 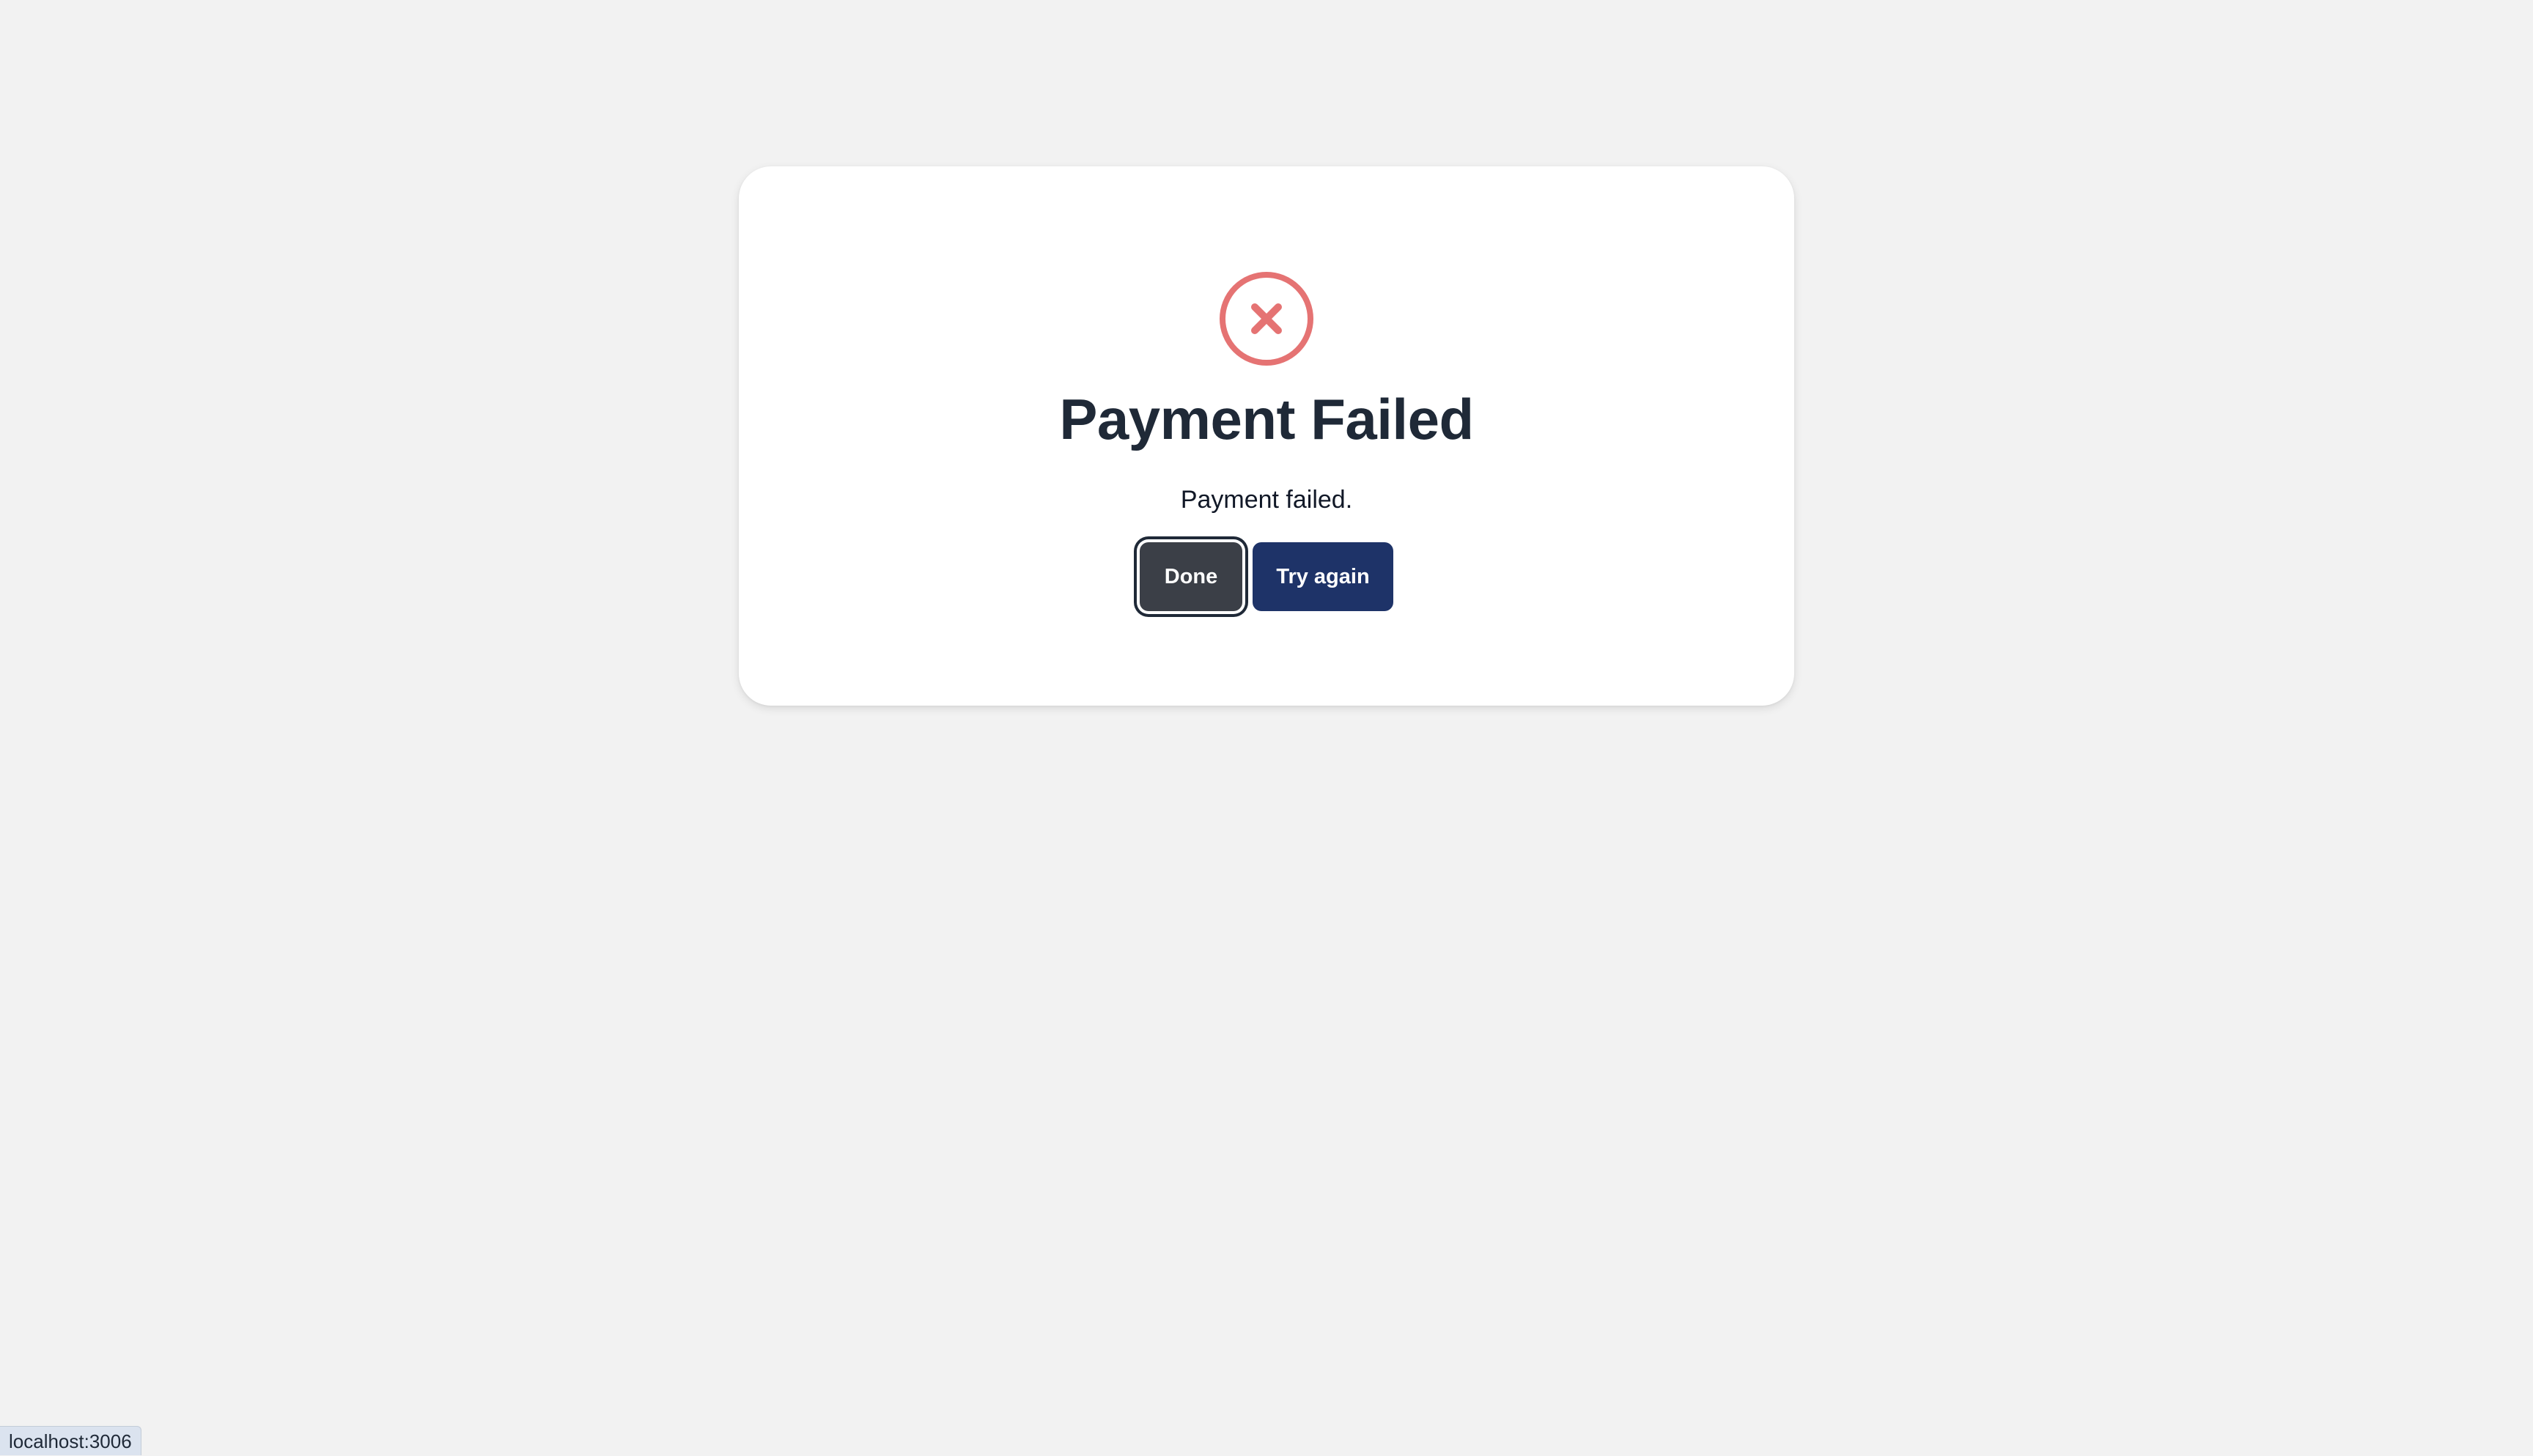 I want to click on dialog-actions: Done Try again, so click(x=1266, y=576).